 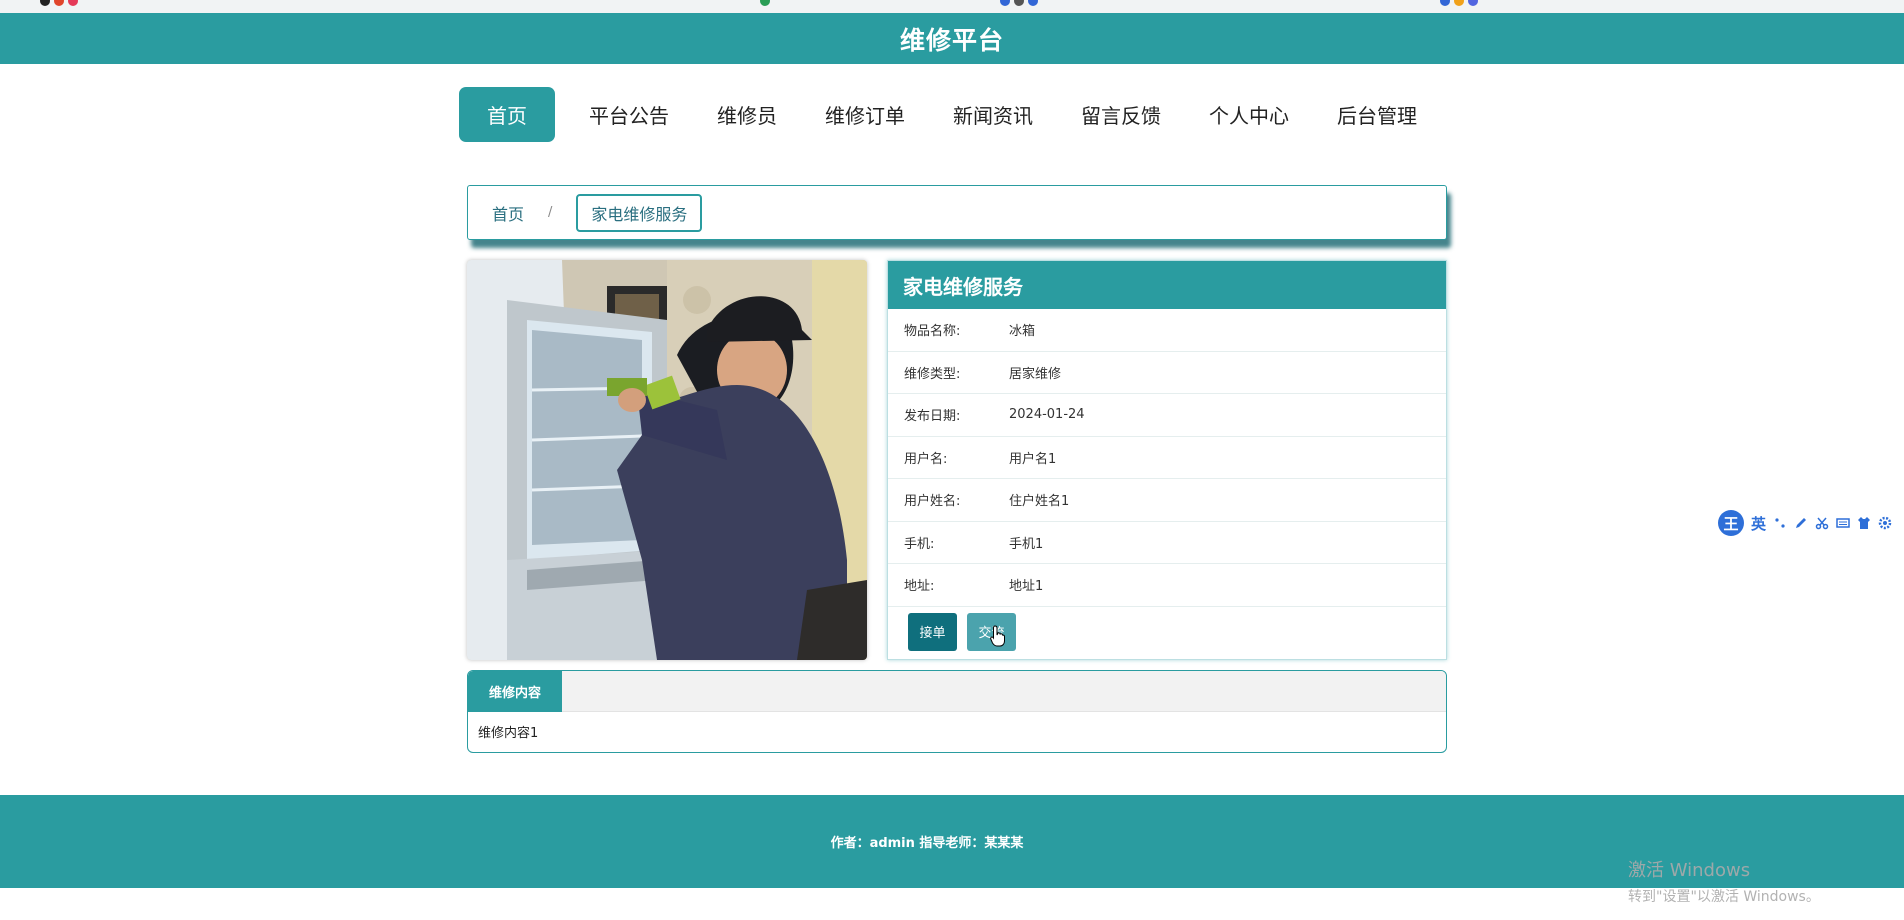 I want to click on chat-button: 交流, so click(x=991, y=631).